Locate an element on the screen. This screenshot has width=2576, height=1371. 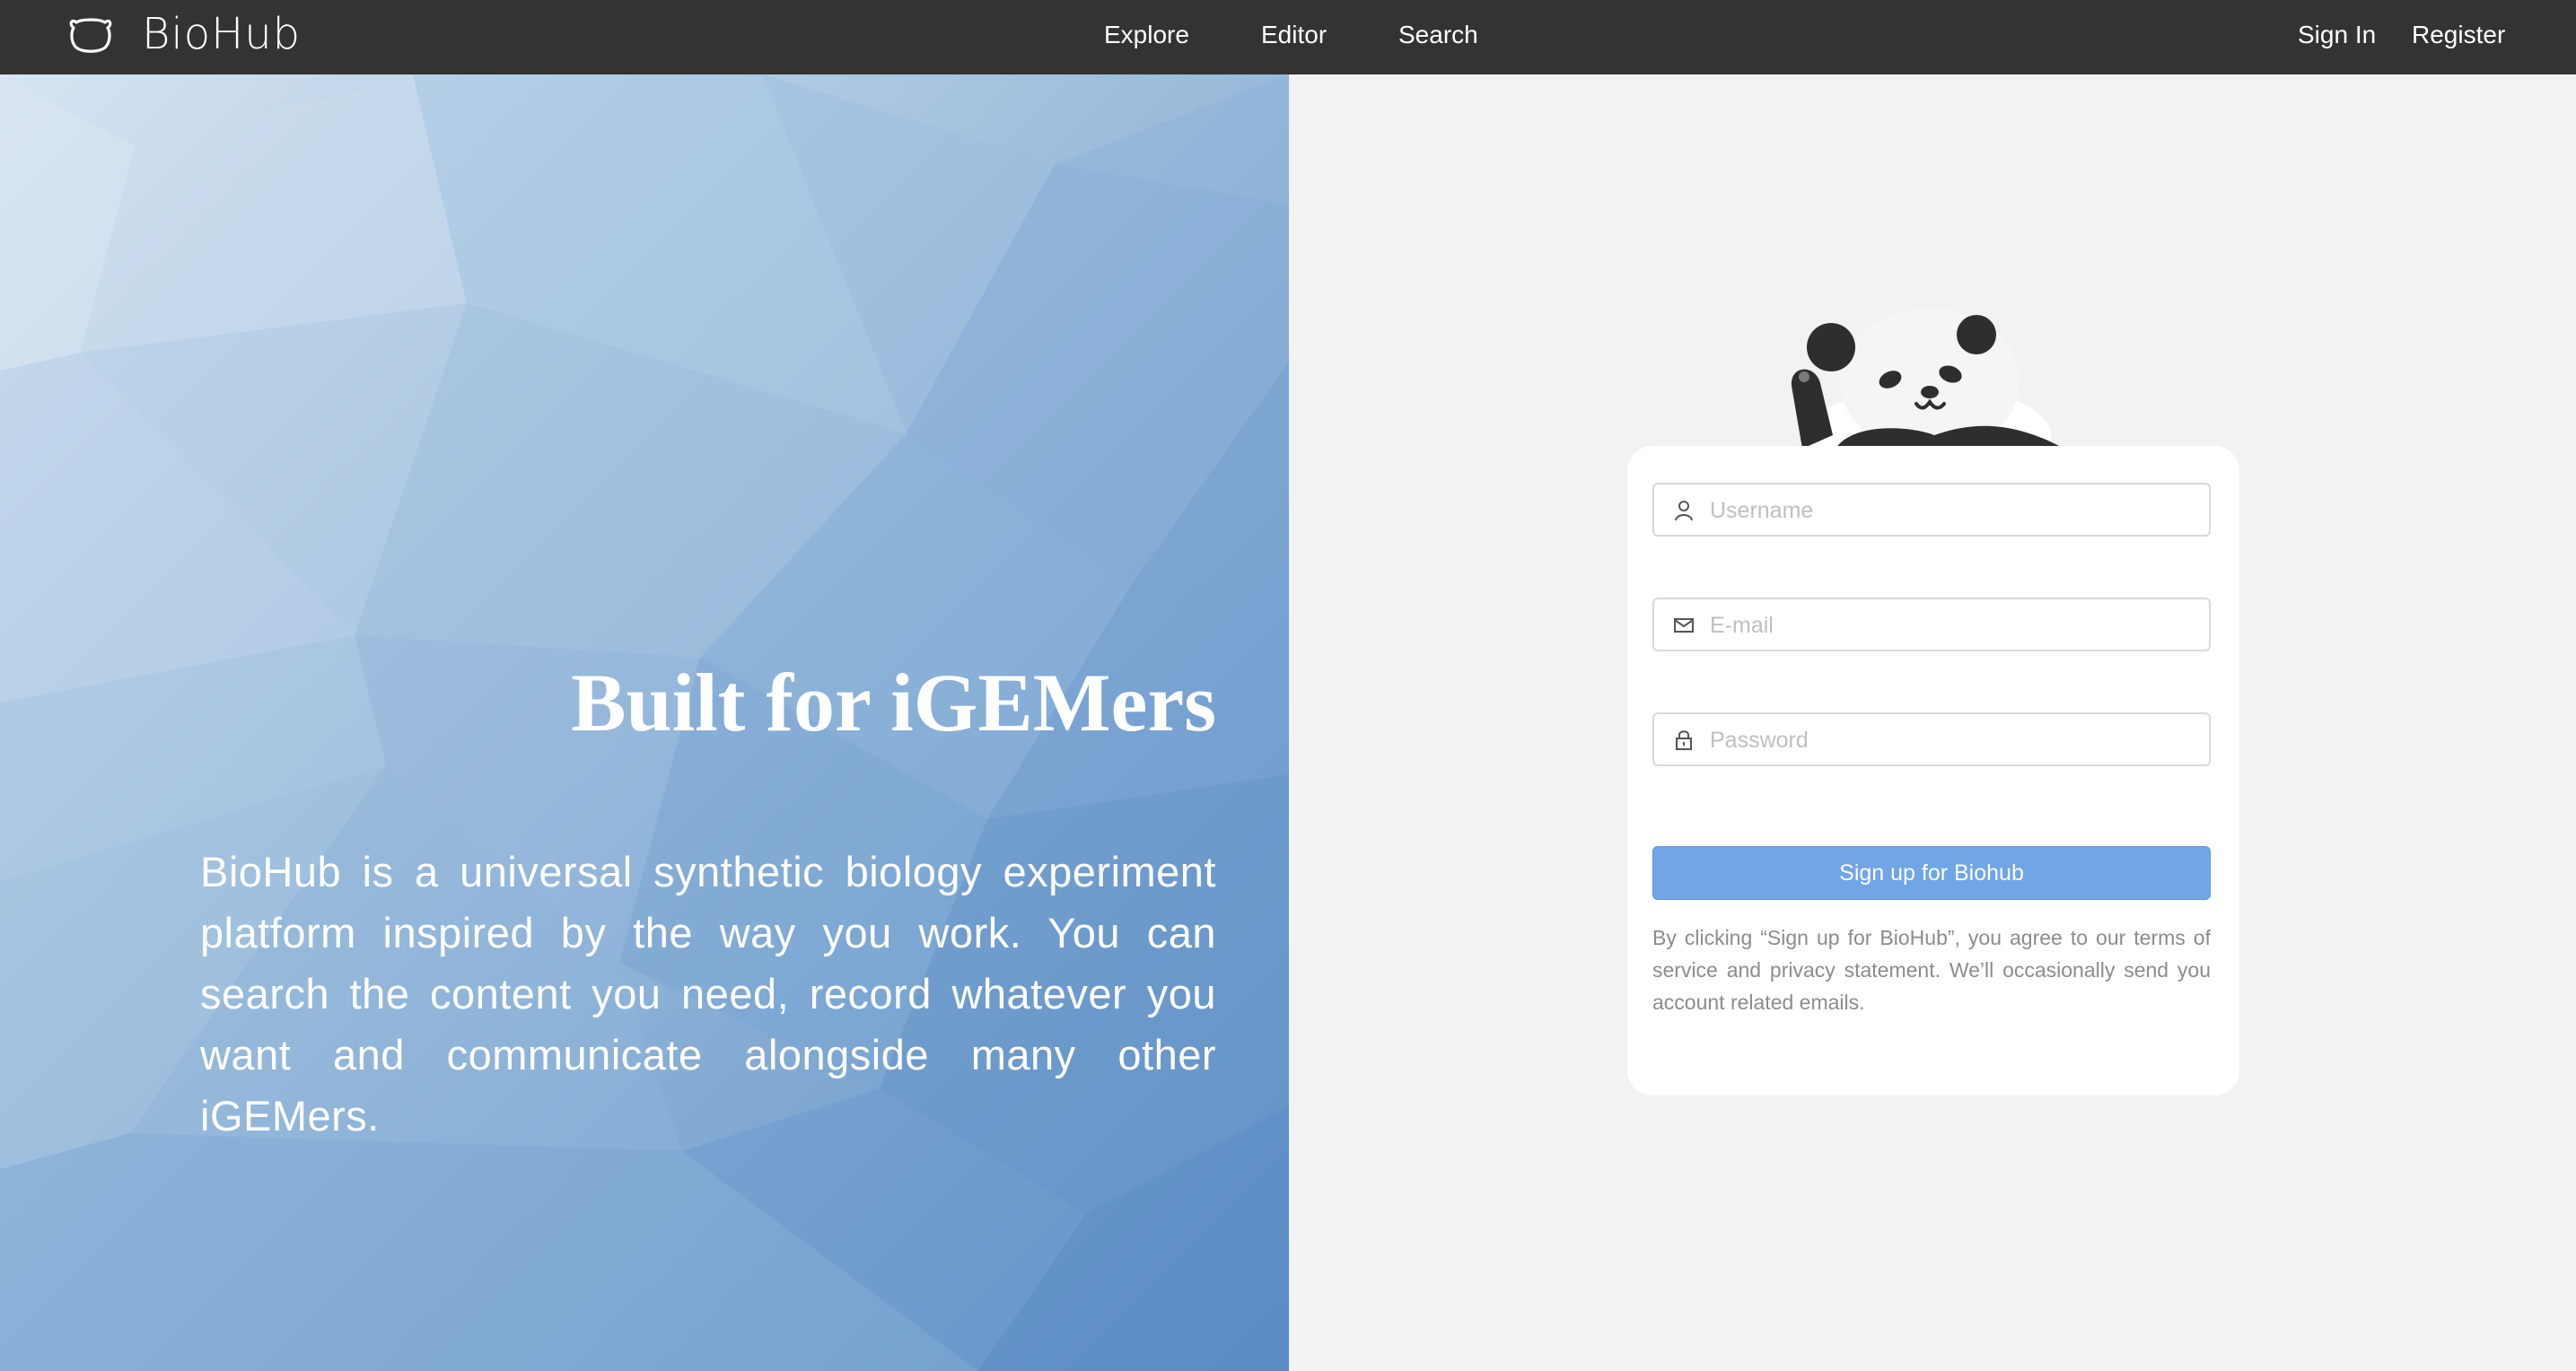
nav-editor: Editor is located at coordinates (1294, 35).